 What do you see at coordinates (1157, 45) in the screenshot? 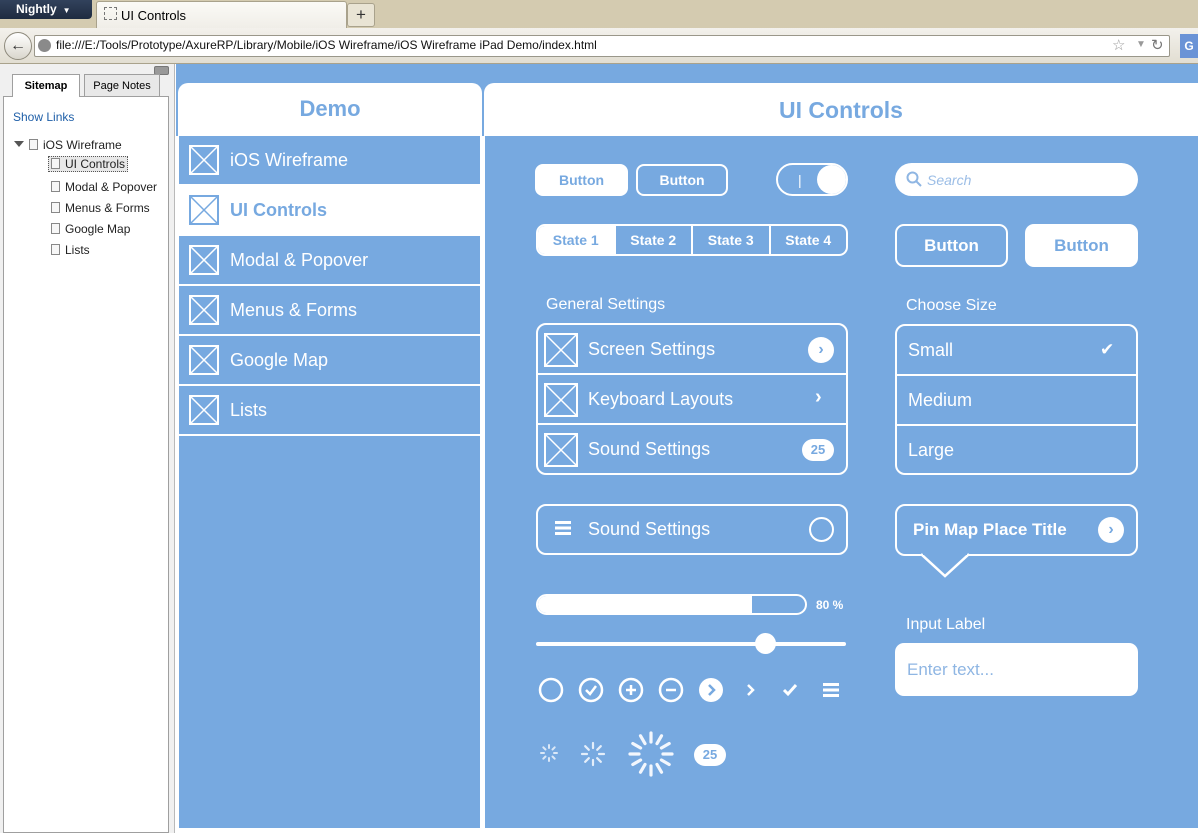
I see `reload-icon: ↻` at bounding box center [1157, 45].